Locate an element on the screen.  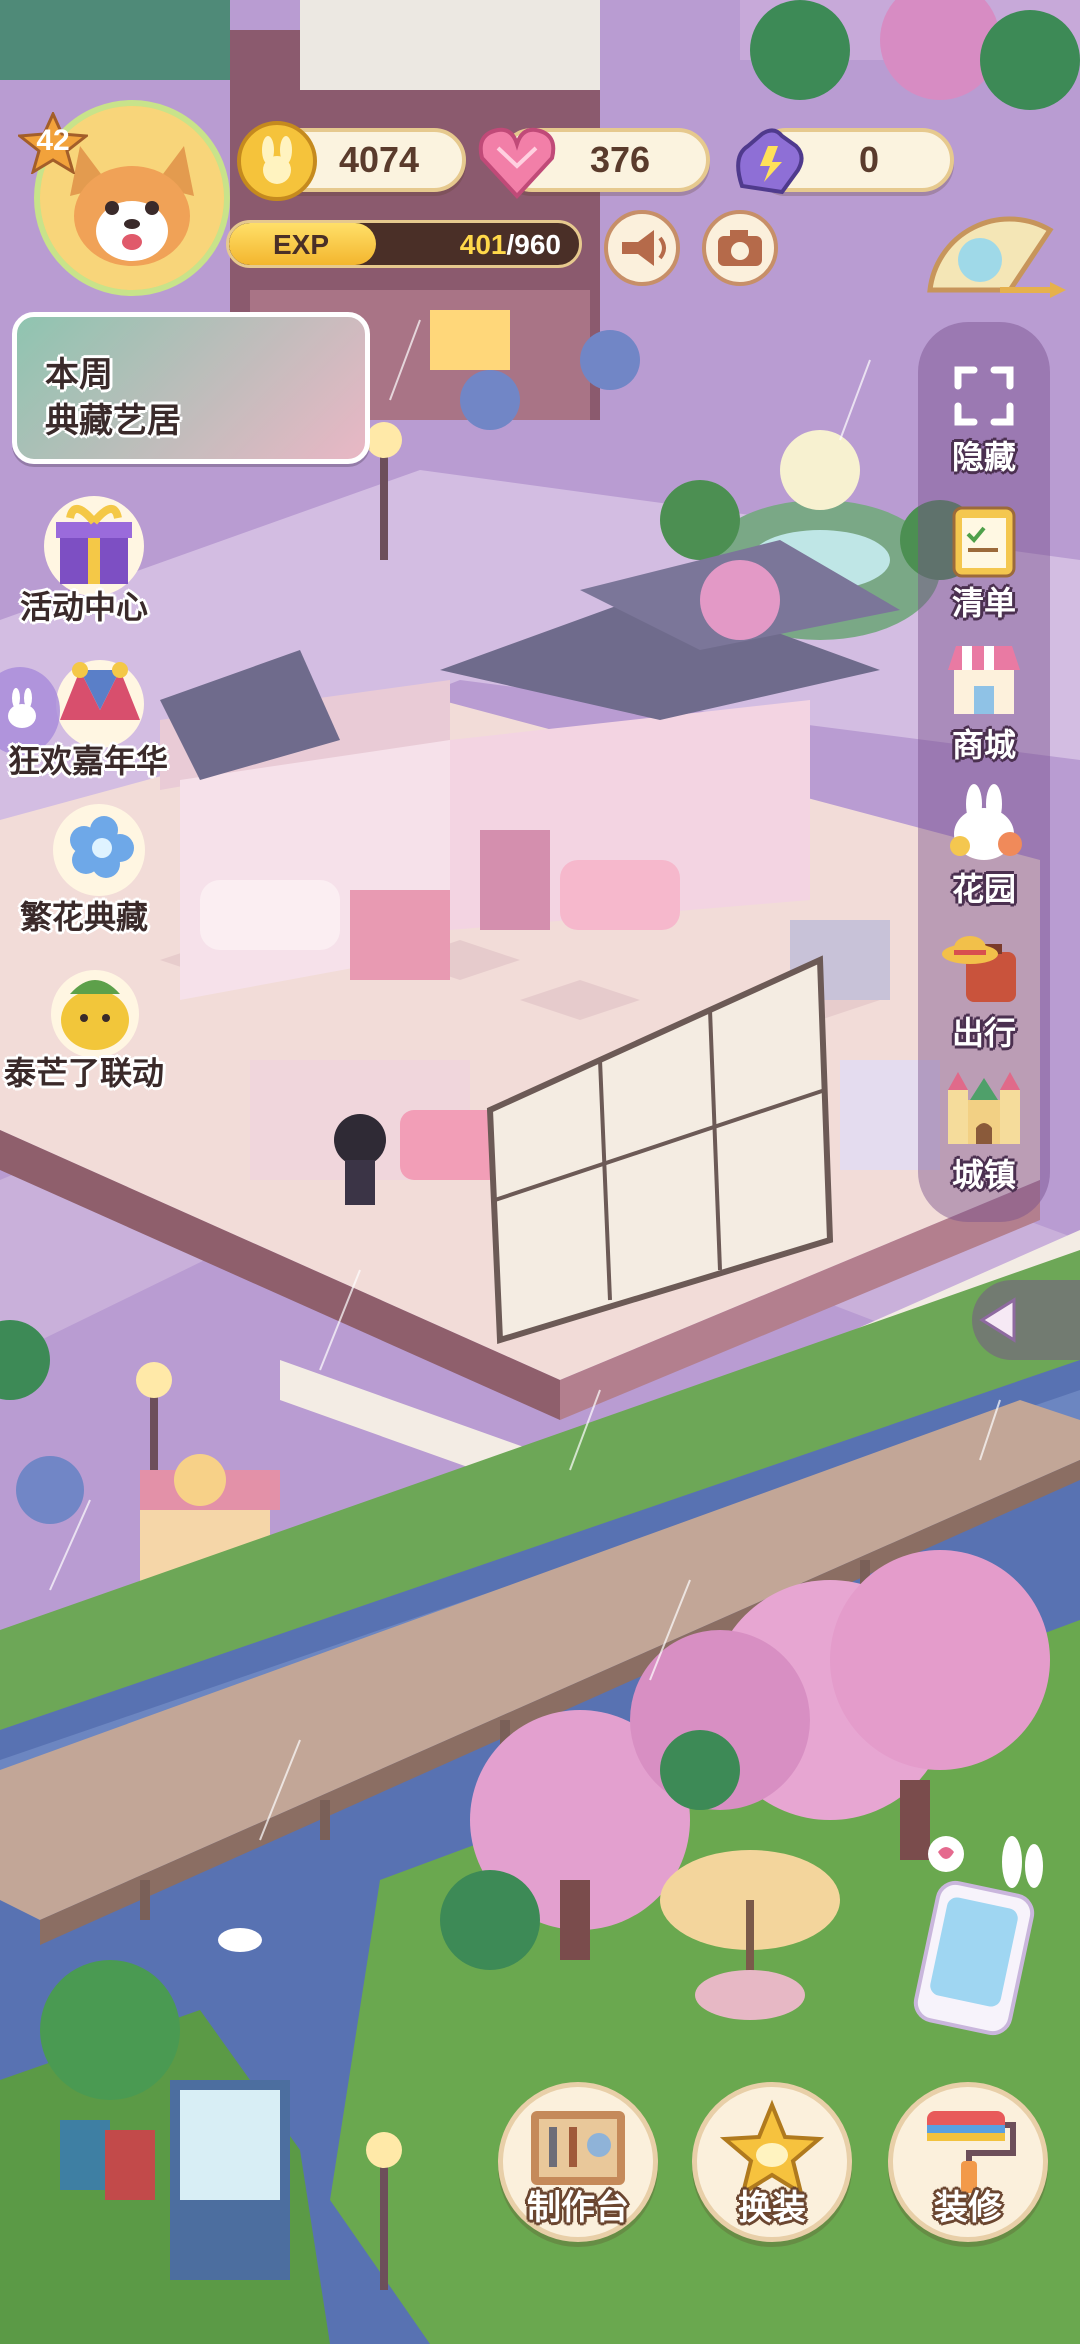
weekly-banner-line2: 典藏艺居 is located at coordinates (113, 421).